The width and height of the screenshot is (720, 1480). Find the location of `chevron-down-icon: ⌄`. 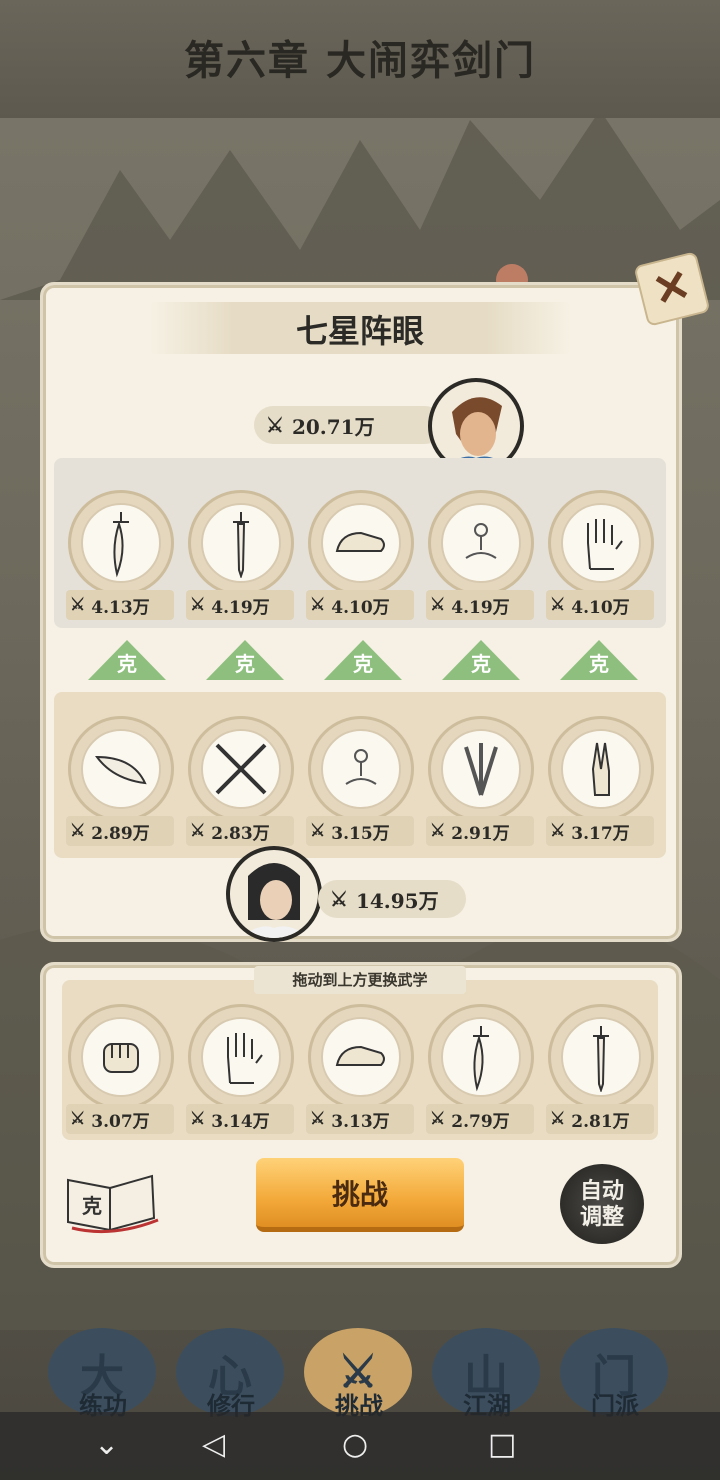

chevron-down-icon: ⌄ is located at coordinates (106, 1445).